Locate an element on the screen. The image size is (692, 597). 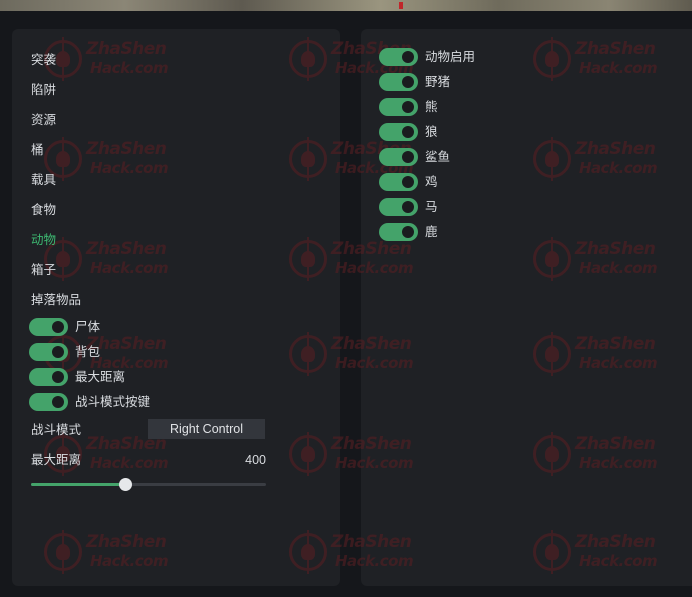
menu-item-animal: 动物 is located at coordinates (43, 240).